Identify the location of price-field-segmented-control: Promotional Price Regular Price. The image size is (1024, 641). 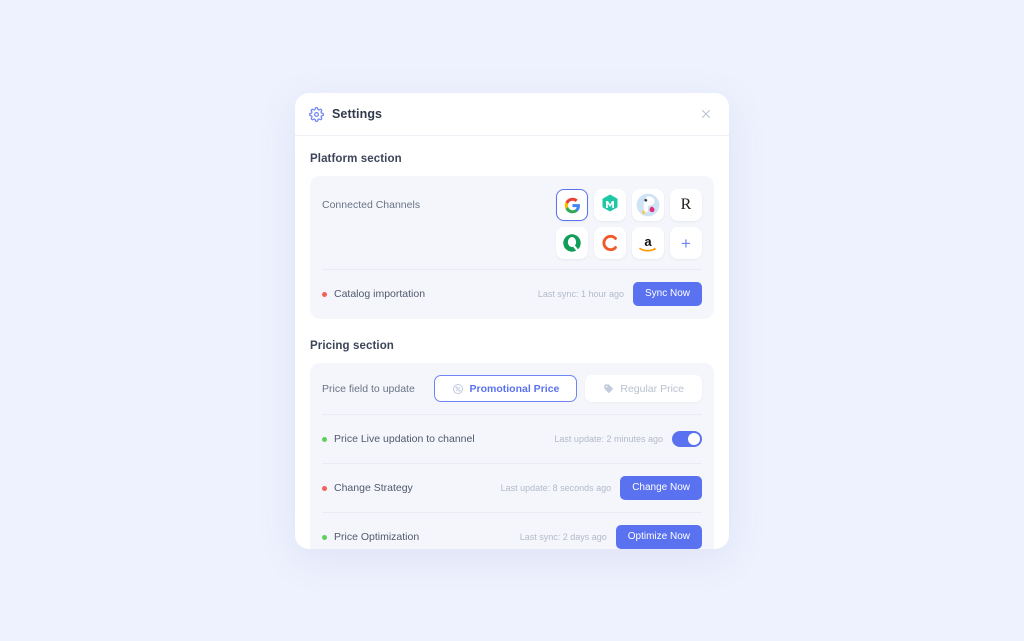
(567, 388).